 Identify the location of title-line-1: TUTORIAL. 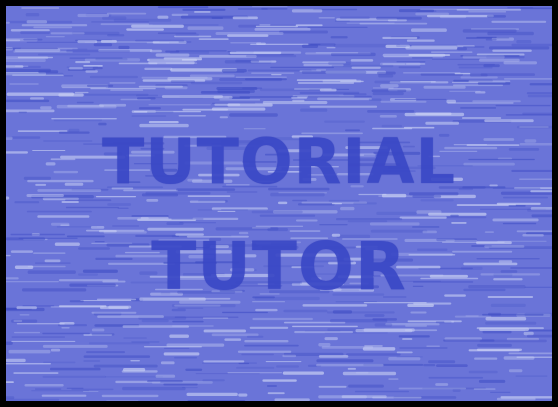
(279, 161).